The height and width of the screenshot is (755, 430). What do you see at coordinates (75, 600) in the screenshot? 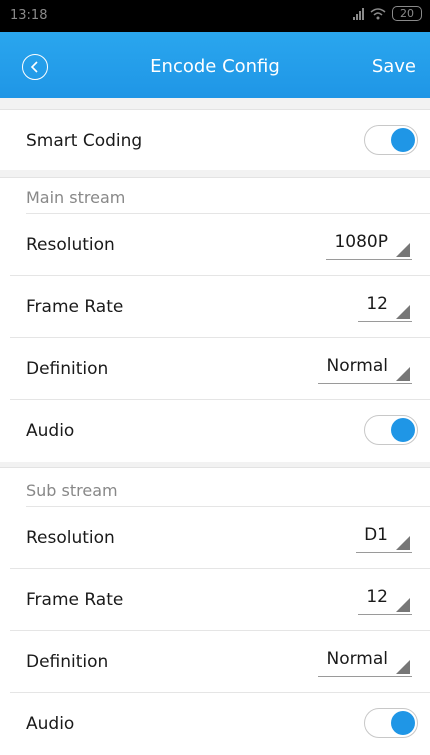
I see `sub-frame-rate-label: Frame Rate` at bounding box center [75, 600].